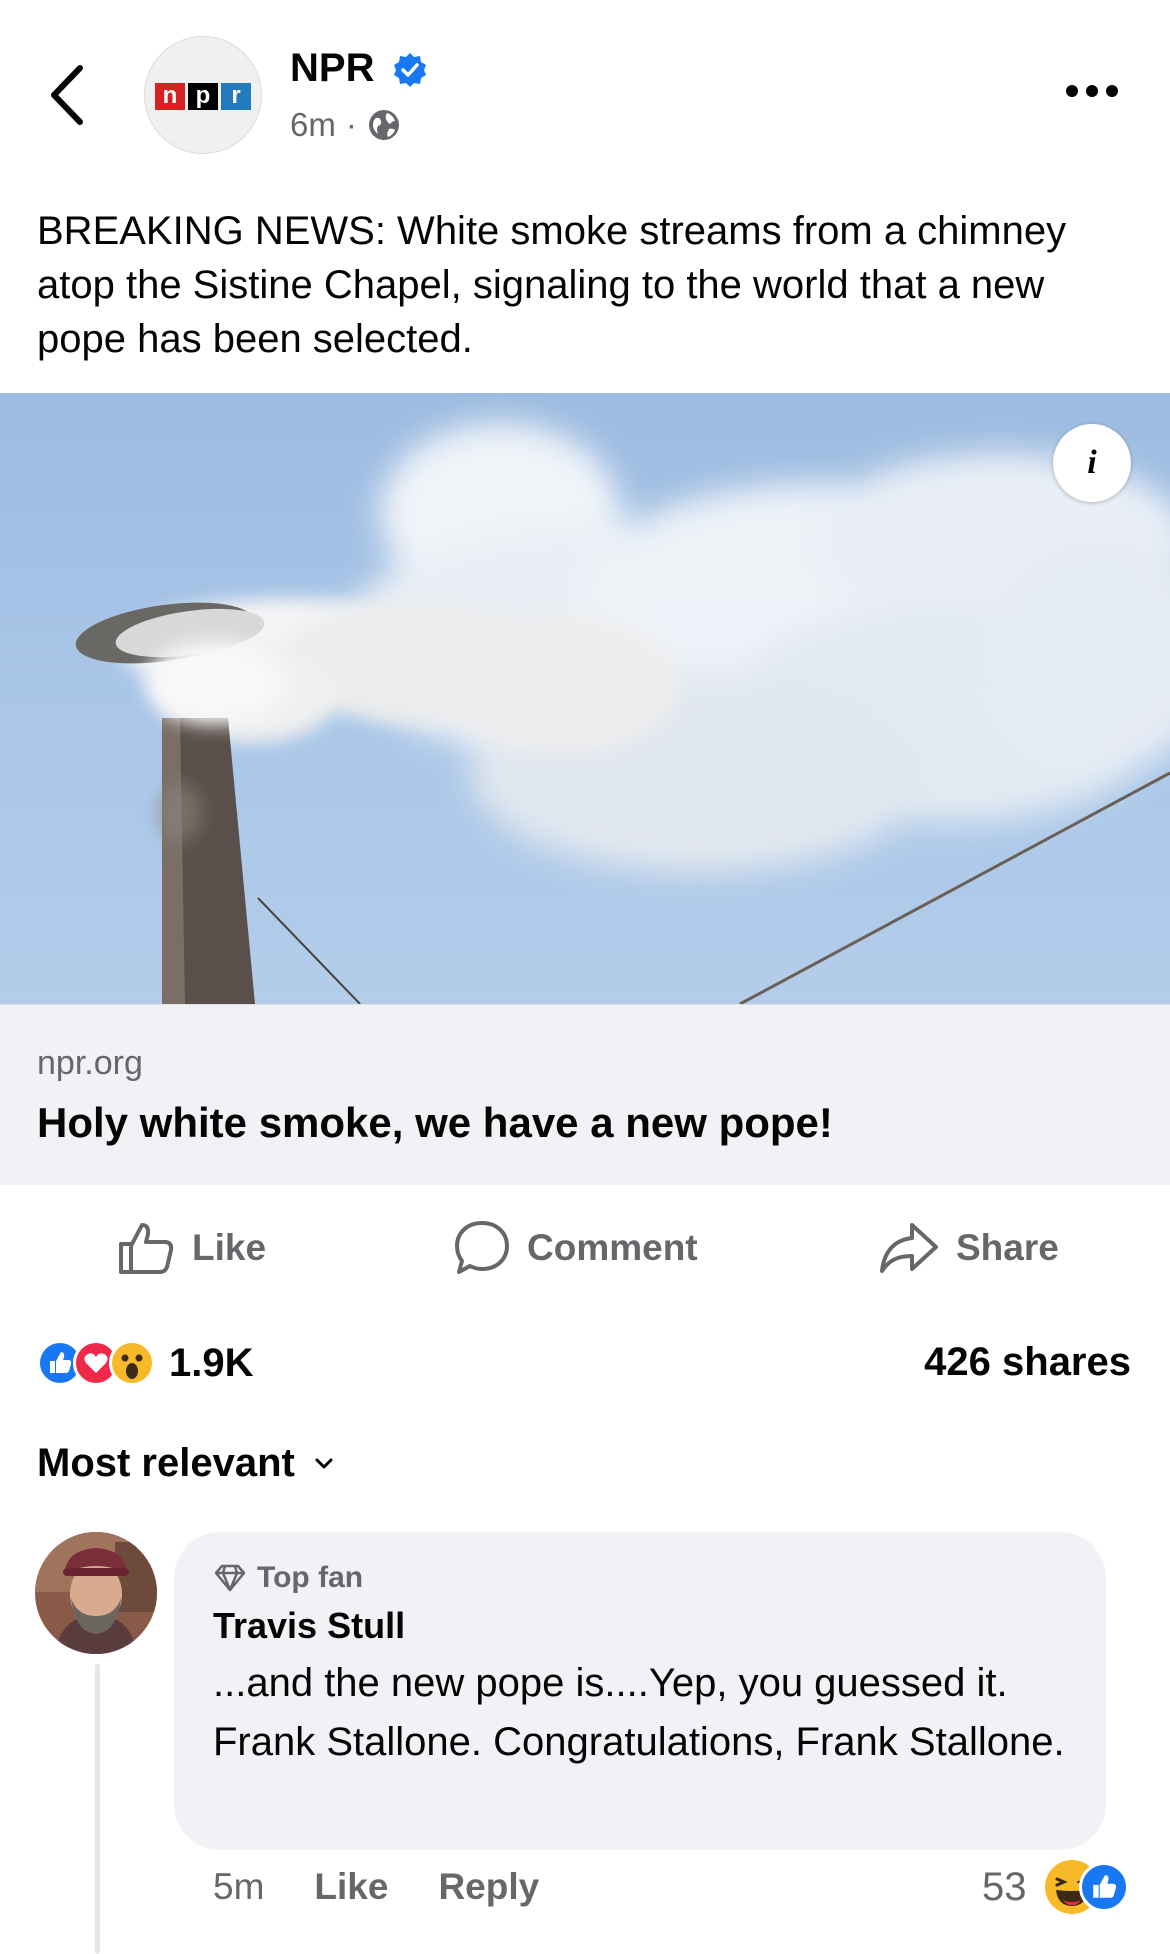 The width and height of the screenshot is (1170, 1954). I want to click on page-name: NPR, so click(332, 68).